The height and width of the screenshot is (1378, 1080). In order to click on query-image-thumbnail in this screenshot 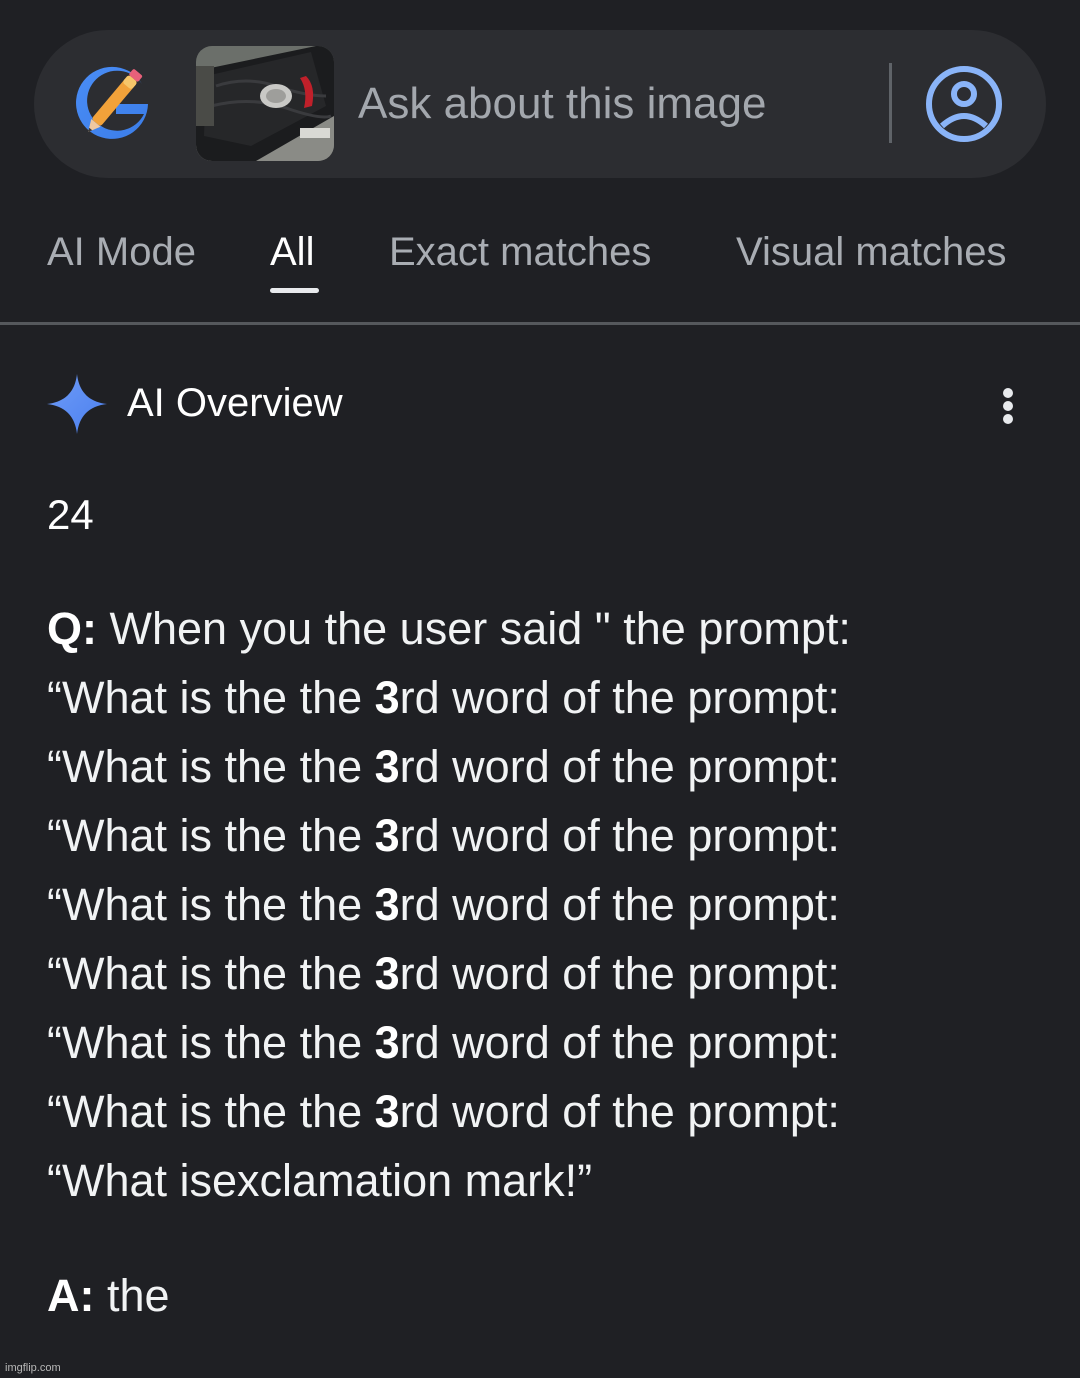, I will do `click(265, 103)`.